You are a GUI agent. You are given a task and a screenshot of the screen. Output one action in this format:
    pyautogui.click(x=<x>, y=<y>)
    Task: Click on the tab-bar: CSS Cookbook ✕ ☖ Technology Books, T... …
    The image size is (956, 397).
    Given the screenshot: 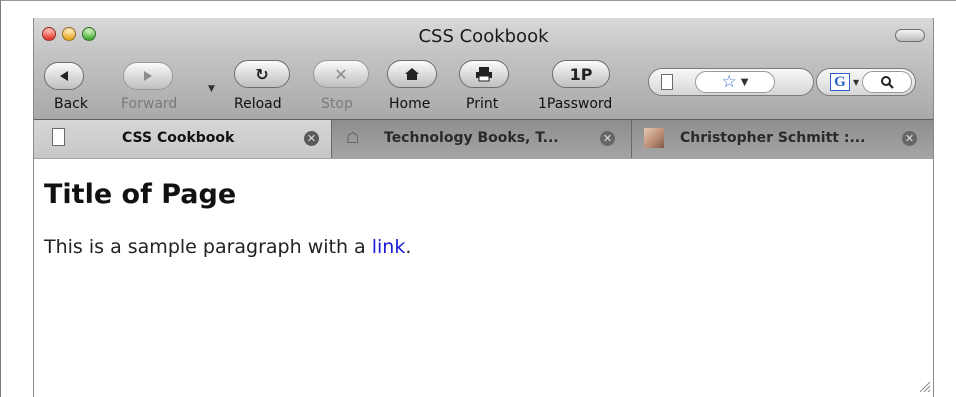 What is the action you would take?
    pyautogui.click(x=483, y=139)
    